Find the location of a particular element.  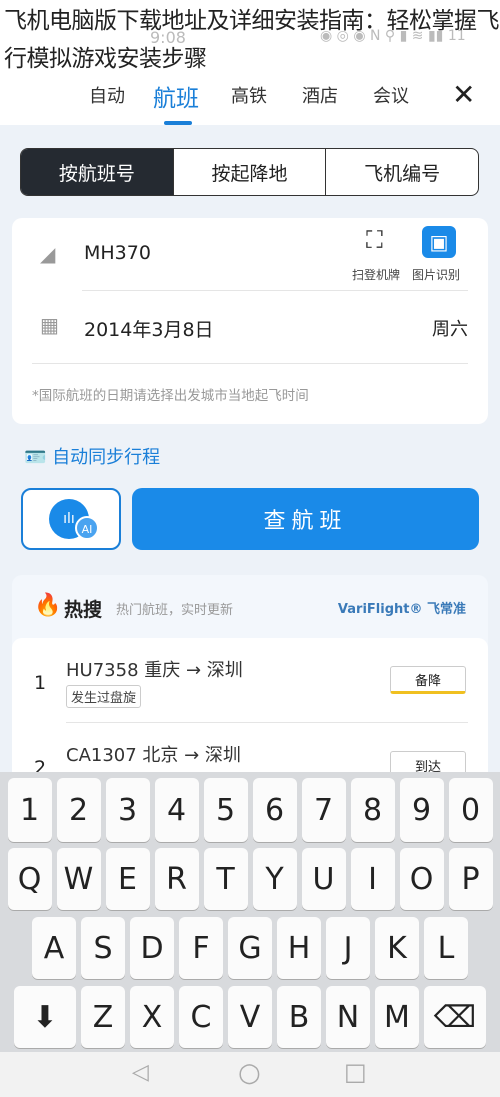

key-c: C is located at coordinates (201, 1017).